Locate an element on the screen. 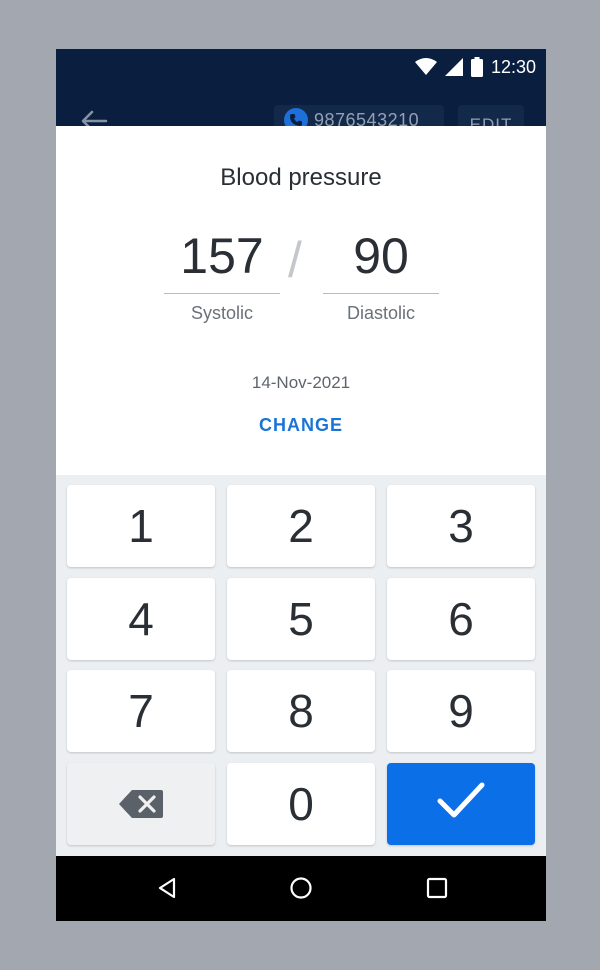 This screenshot has height=970, width=600. checkmark-icon is located at coordinates (461, 804).